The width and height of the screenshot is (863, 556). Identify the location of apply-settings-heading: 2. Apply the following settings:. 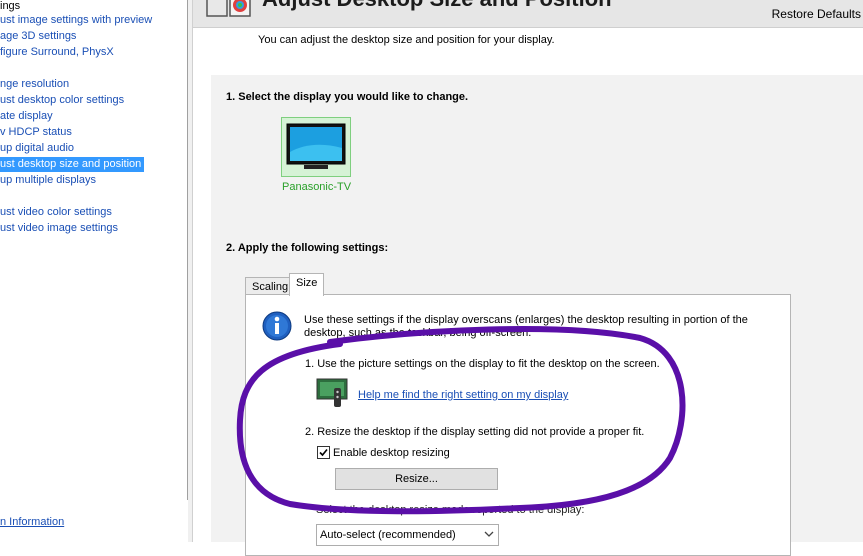
(307, 248).